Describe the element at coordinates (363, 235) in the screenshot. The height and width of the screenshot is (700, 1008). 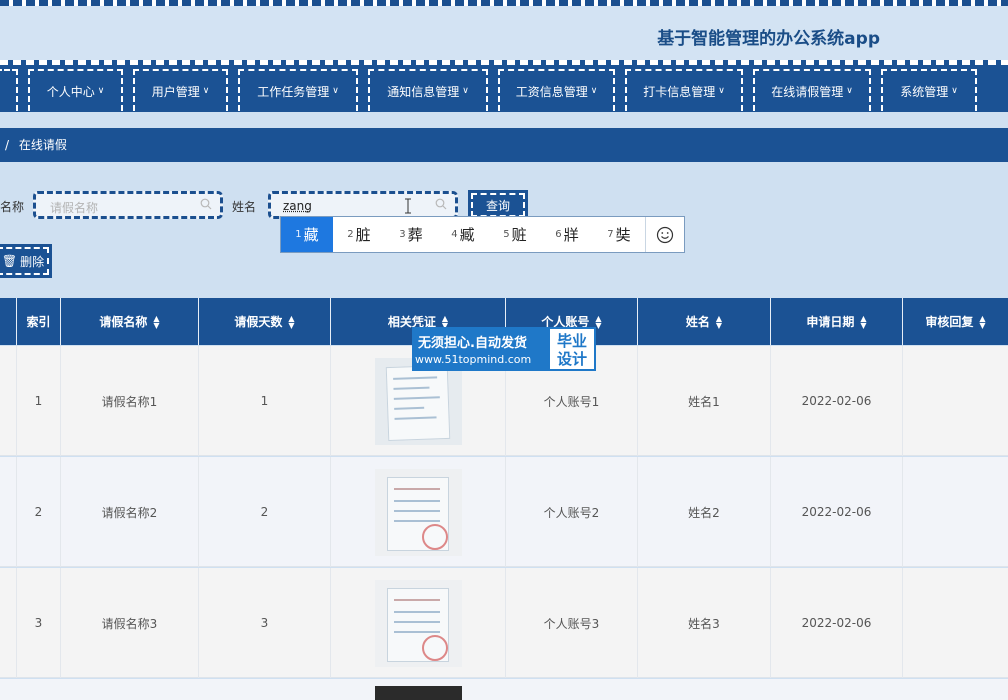
I see `candidate-text: 脏` at that location.